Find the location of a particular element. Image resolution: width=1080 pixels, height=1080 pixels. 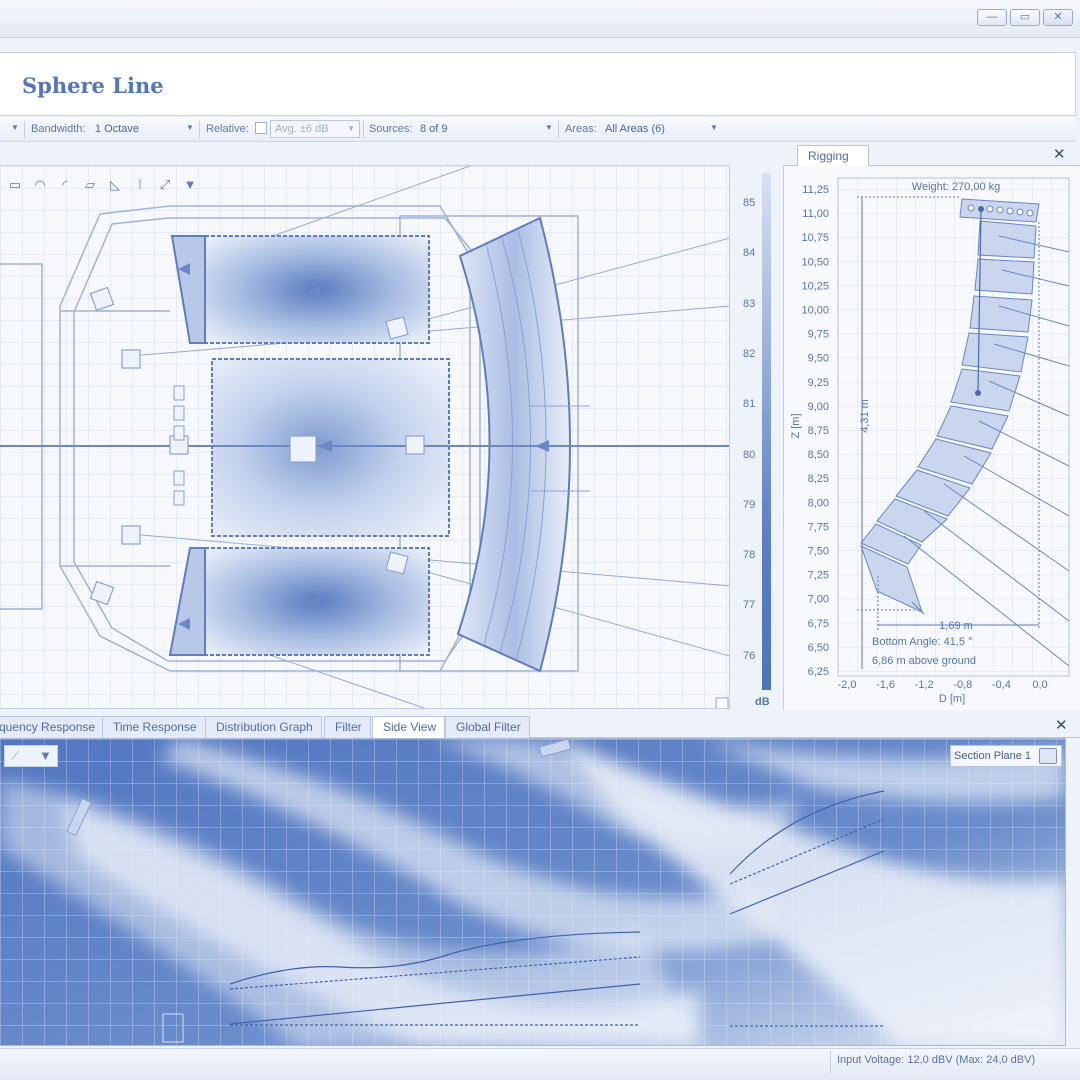

tab-distribution-graph: Distribution Graph is located at coordinates (263, 727).